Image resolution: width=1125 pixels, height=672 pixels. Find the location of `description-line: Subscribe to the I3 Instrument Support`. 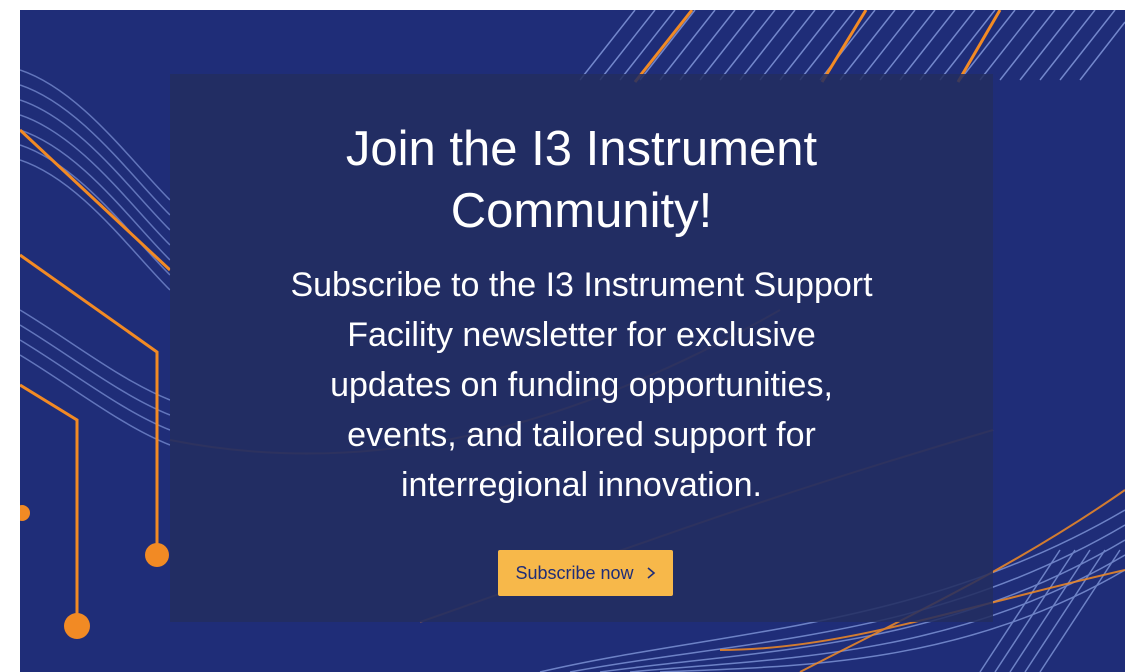

description-line: Subscribe to the I3 Instrument Support is located at coordinates (581, 285).